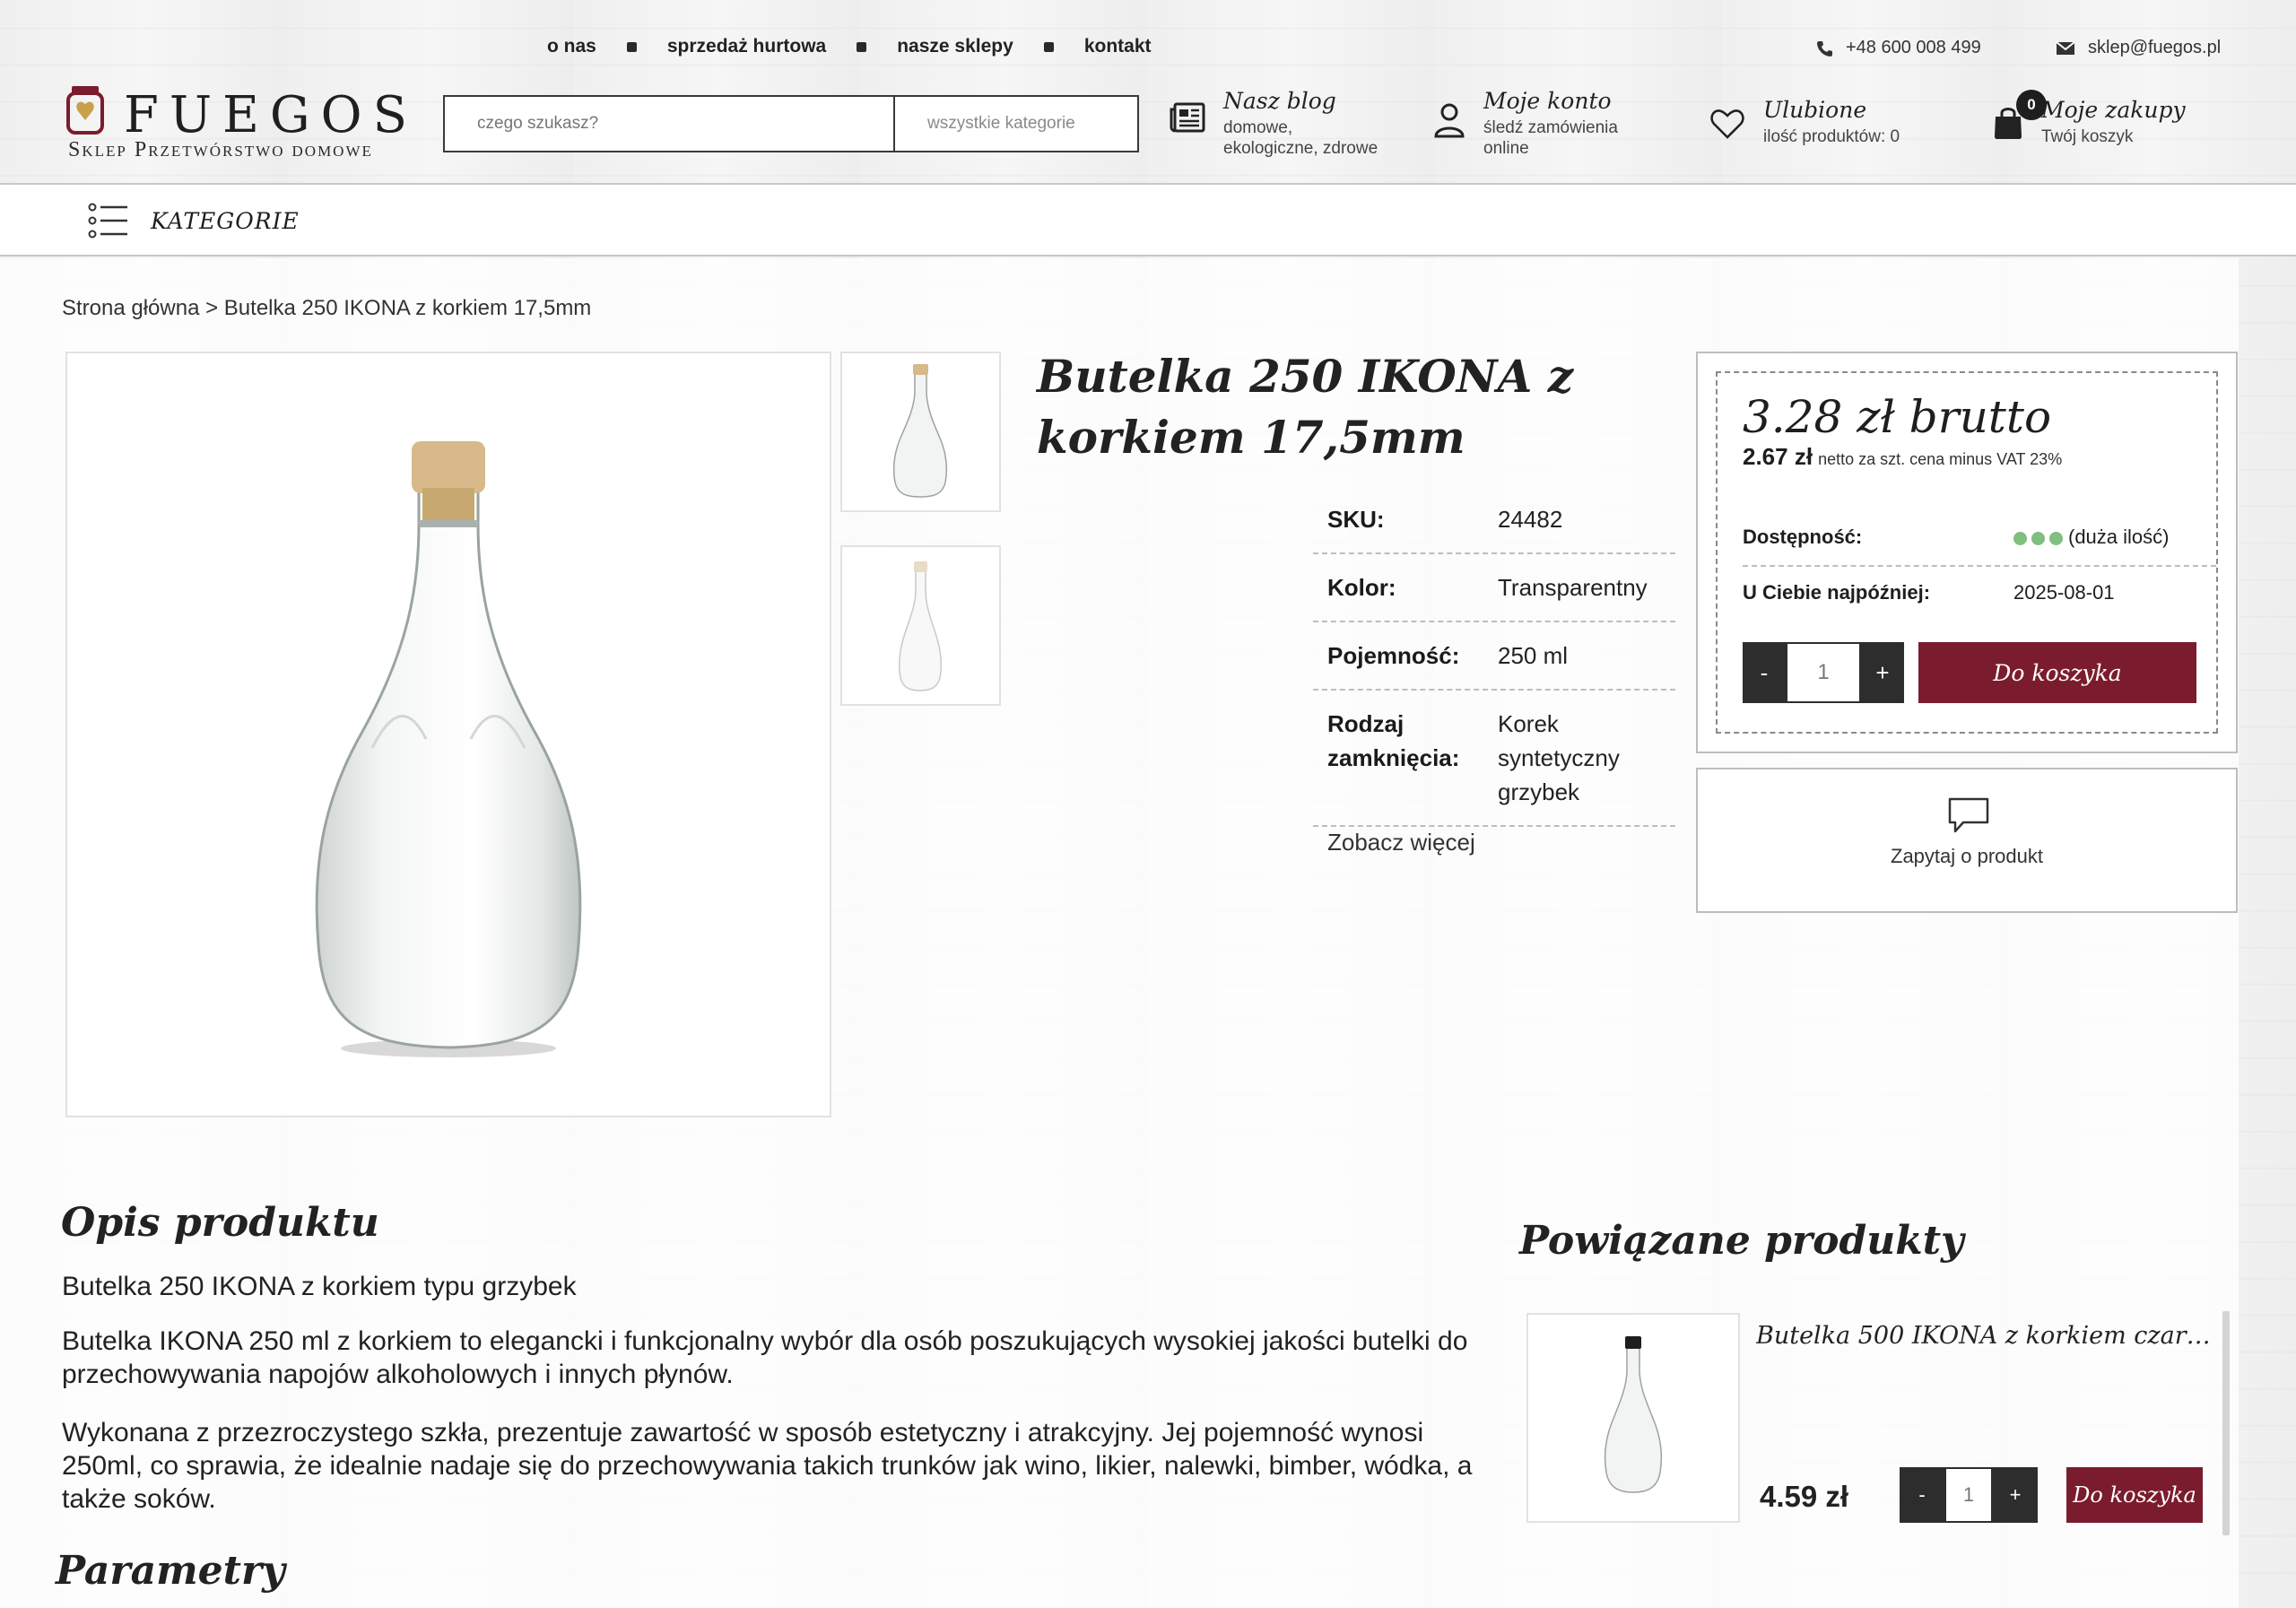  Describe the element at coordinates (1015, 124) in the screenshot. I see `search-category-select: wszystkie kategorie` at that location.